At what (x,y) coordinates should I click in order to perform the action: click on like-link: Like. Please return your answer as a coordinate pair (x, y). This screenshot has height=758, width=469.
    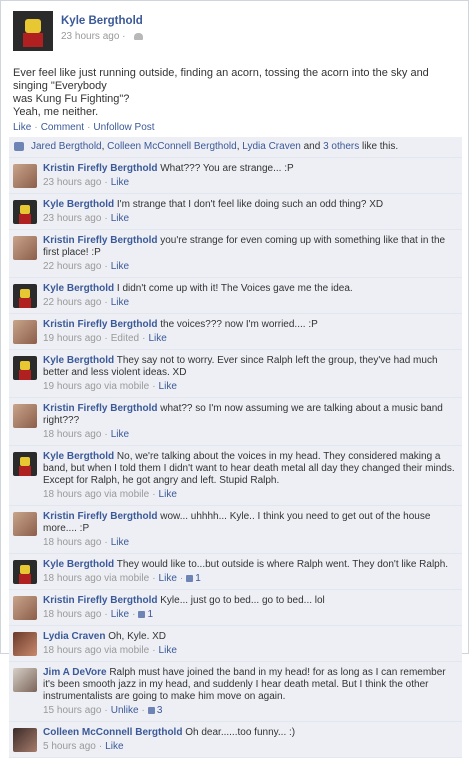
    Looking at the image, I should click on (22, 127).